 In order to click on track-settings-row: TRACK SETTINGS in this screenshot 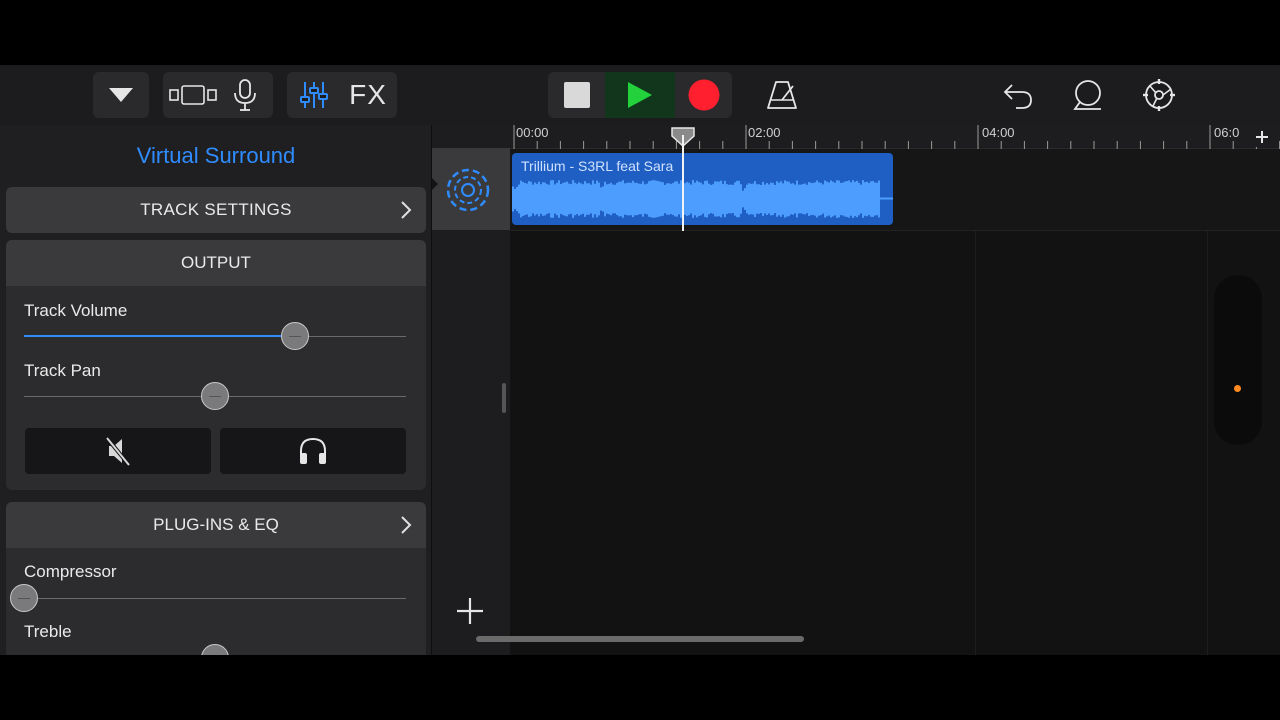, I will do `click(216, 210)`.